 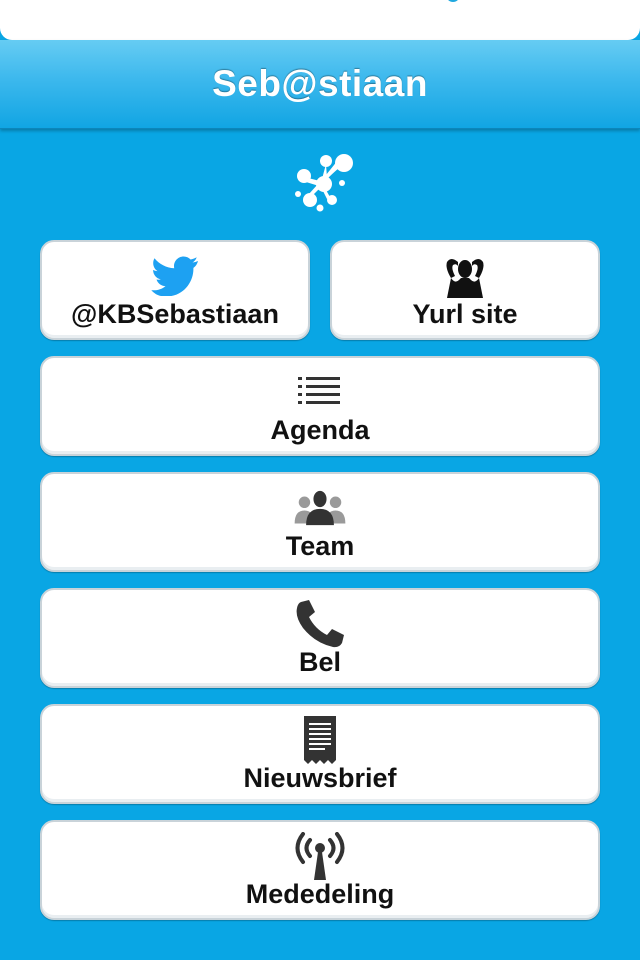 I want to click on team-button: Team, so click(x=320, y=522).